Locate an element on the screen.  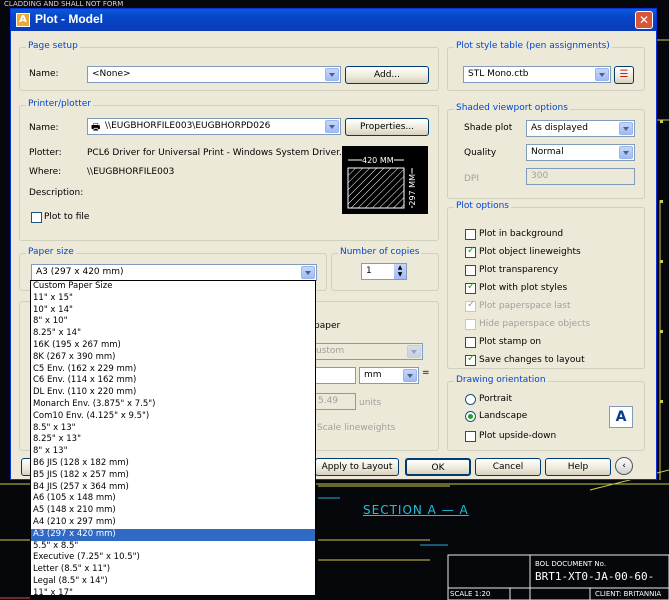
quality-value: Normal is located at coordinates (547, 152).